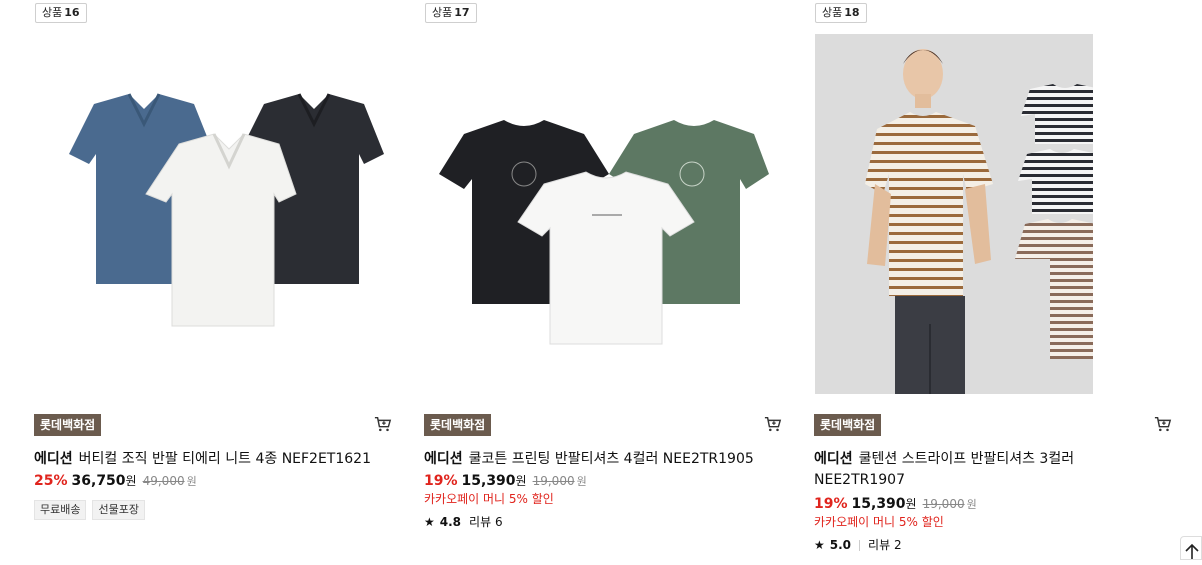 The width and height of the screenshot is (1202, 565). What do you see at coordinates (840, 545) in the screenshot?
I see `rating-score: 5.0` at bounding box center [840, 545].